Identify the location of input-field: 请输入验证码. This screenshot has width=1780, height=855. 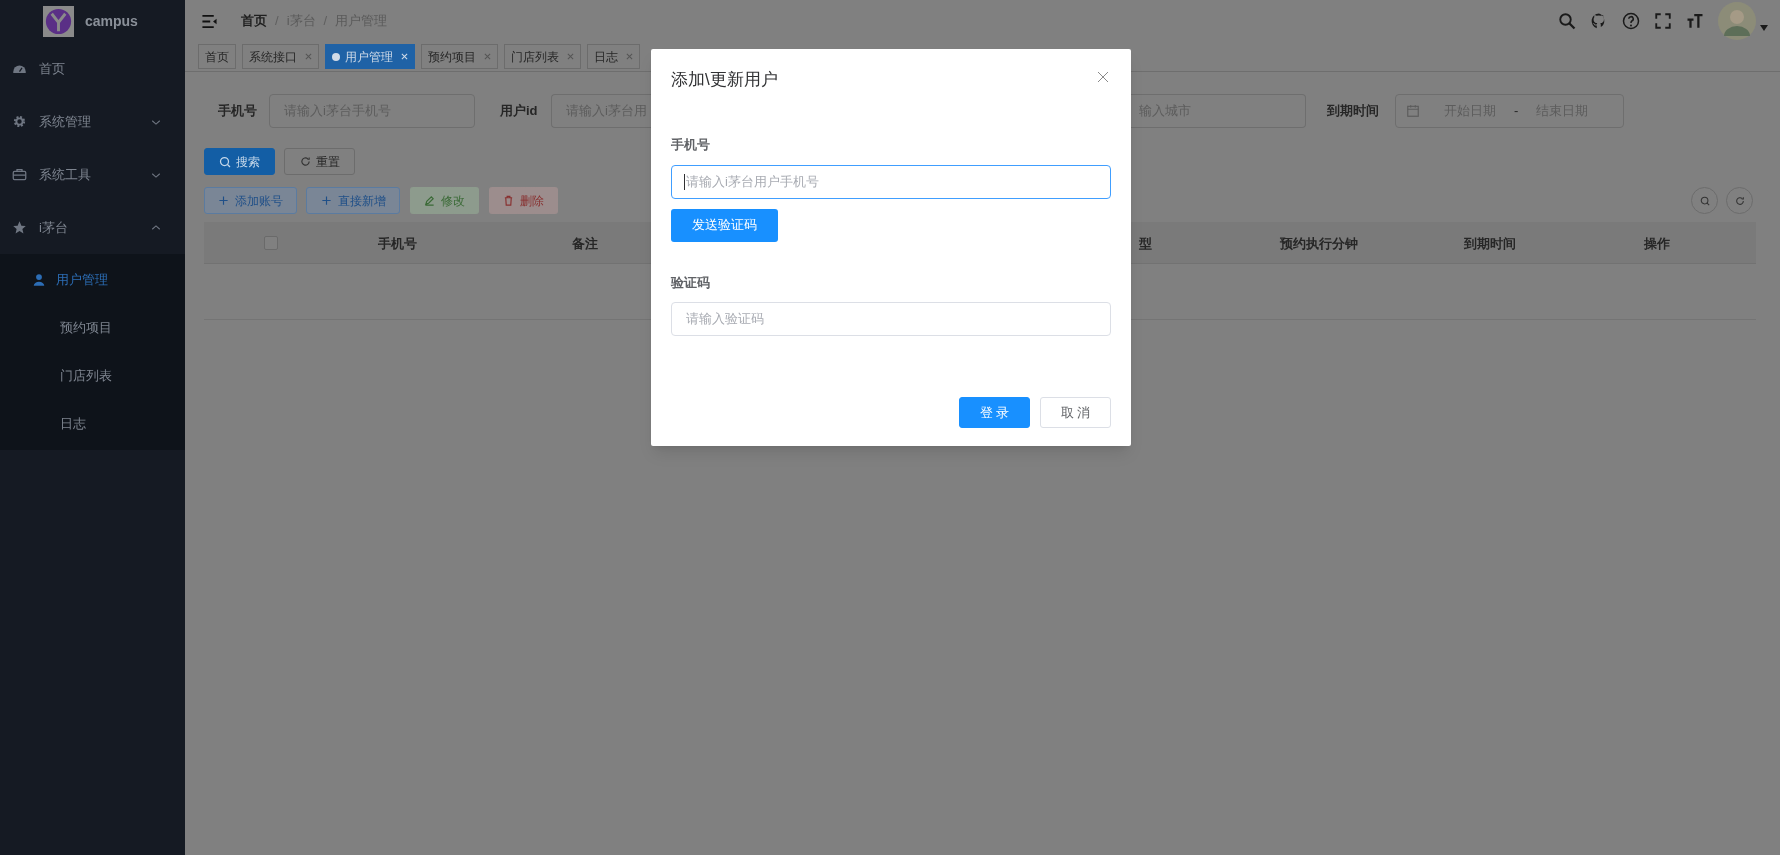
(891, 319).